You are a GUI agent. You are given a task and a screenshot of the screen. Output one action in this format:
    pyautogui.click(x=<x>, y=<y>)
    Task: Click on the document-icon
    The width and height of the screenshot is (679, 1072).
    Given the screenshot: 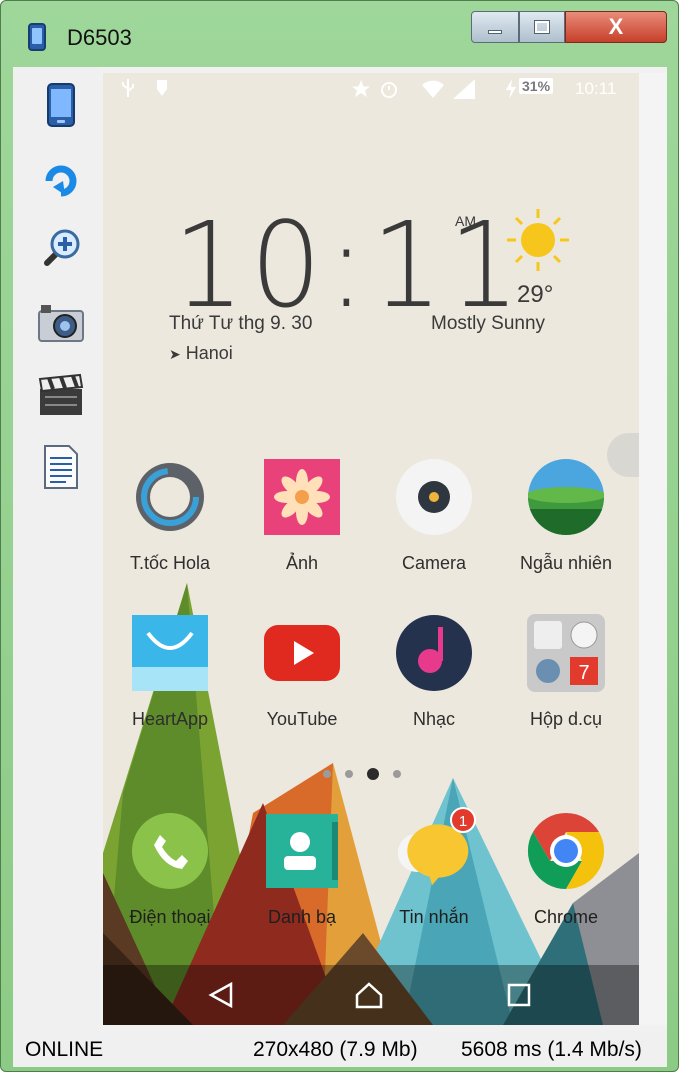 What is the action you would take?
    pyautogui.click(x=61, y=467)
    